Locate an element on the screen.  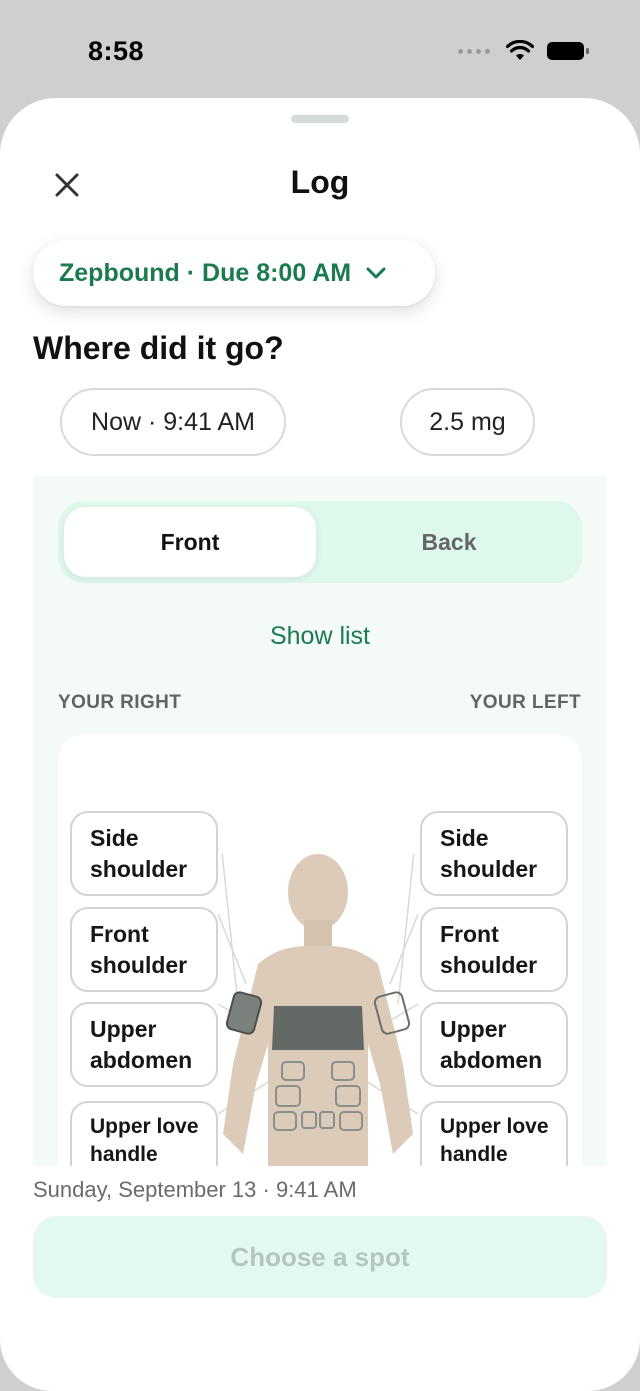
status-icons is located at coordinates (524, 51).